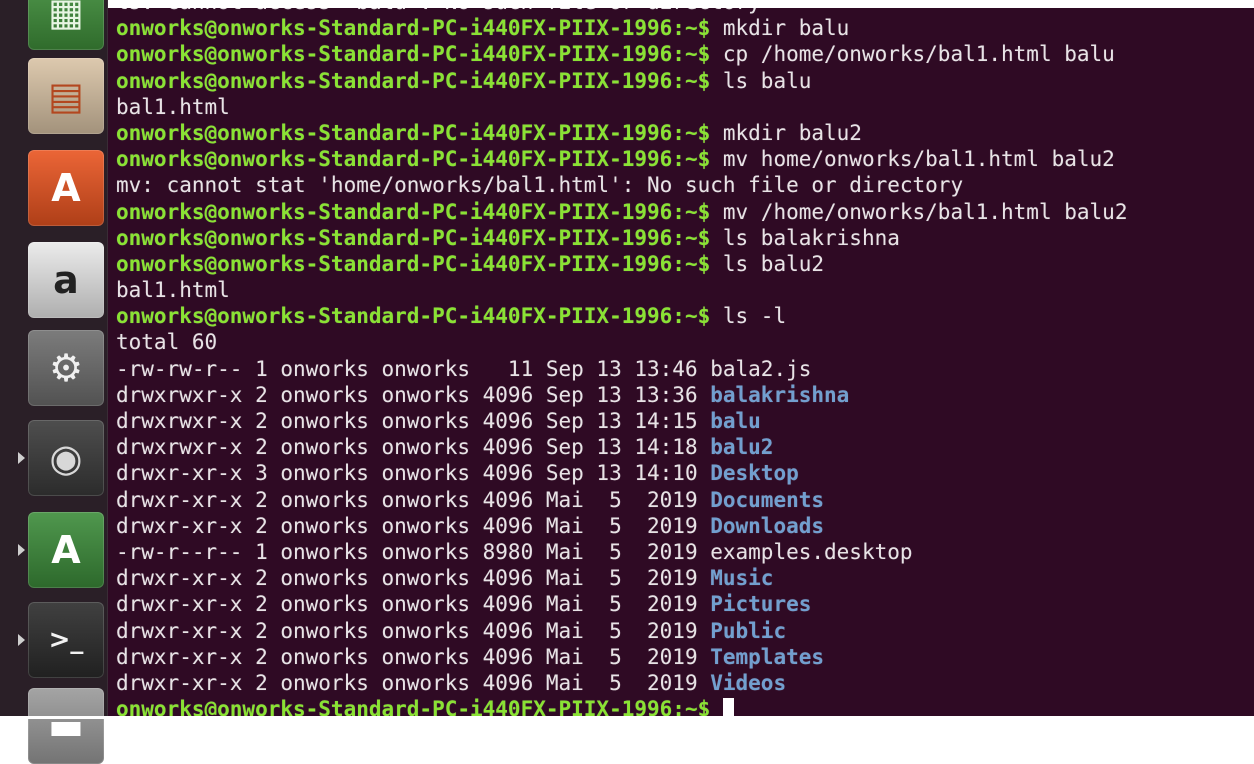 This screenshot has height=764, width=1254. I want to click on directory-name: balu, so click(735, 421).